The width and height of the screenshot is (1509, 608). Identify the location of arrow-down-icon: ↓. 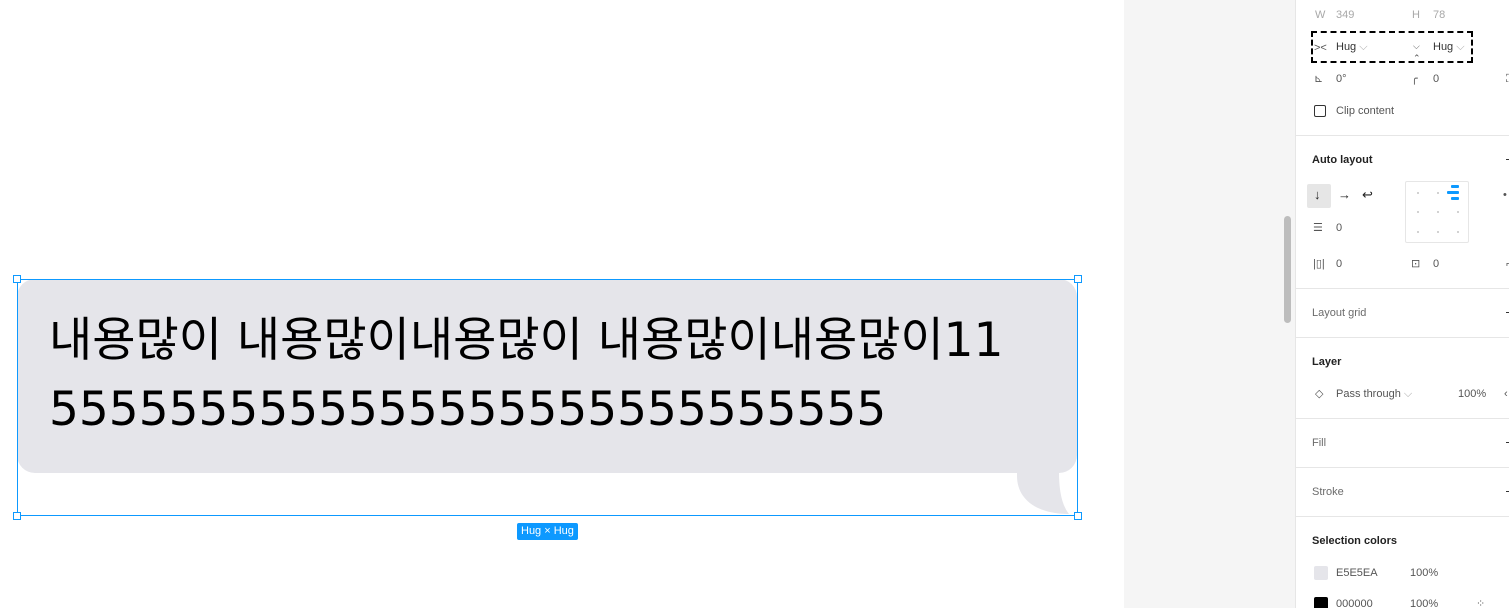
(1317, 194).